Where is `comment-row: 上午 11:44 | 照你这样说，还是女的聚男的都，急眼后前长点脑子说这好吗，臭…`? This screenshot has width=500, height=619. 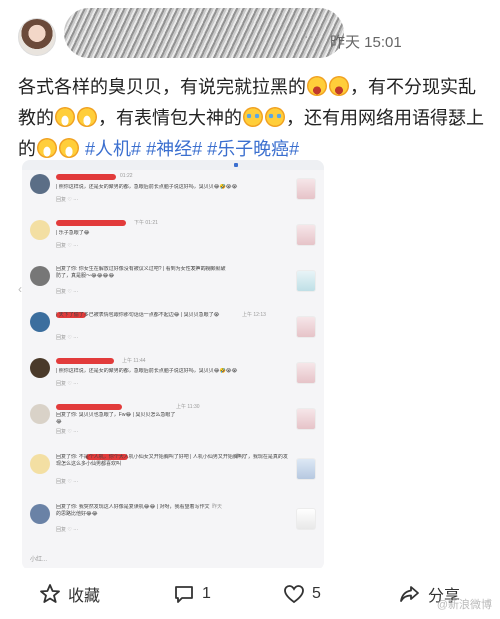 comment-row: 上午 11:44 | 照你这样说，还是女的聚男的都，急眼后前长点脑子说这好吗，臭… is located at coordinates (175, 380).